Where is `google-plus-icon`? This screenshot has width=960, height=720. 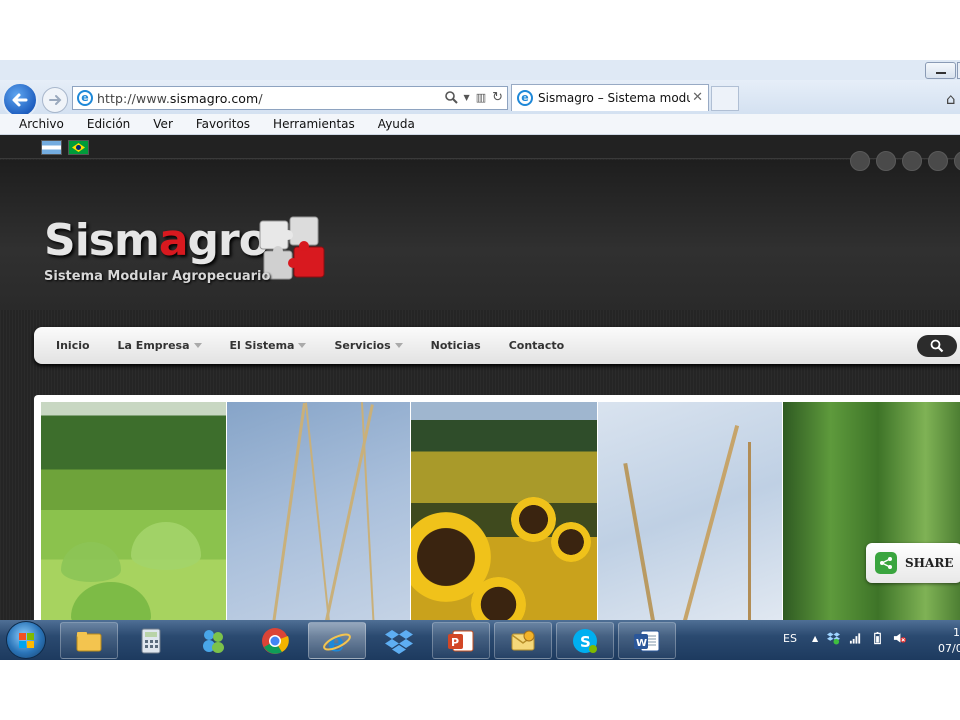
google-plus-icon is located at coordinates (912, 161).